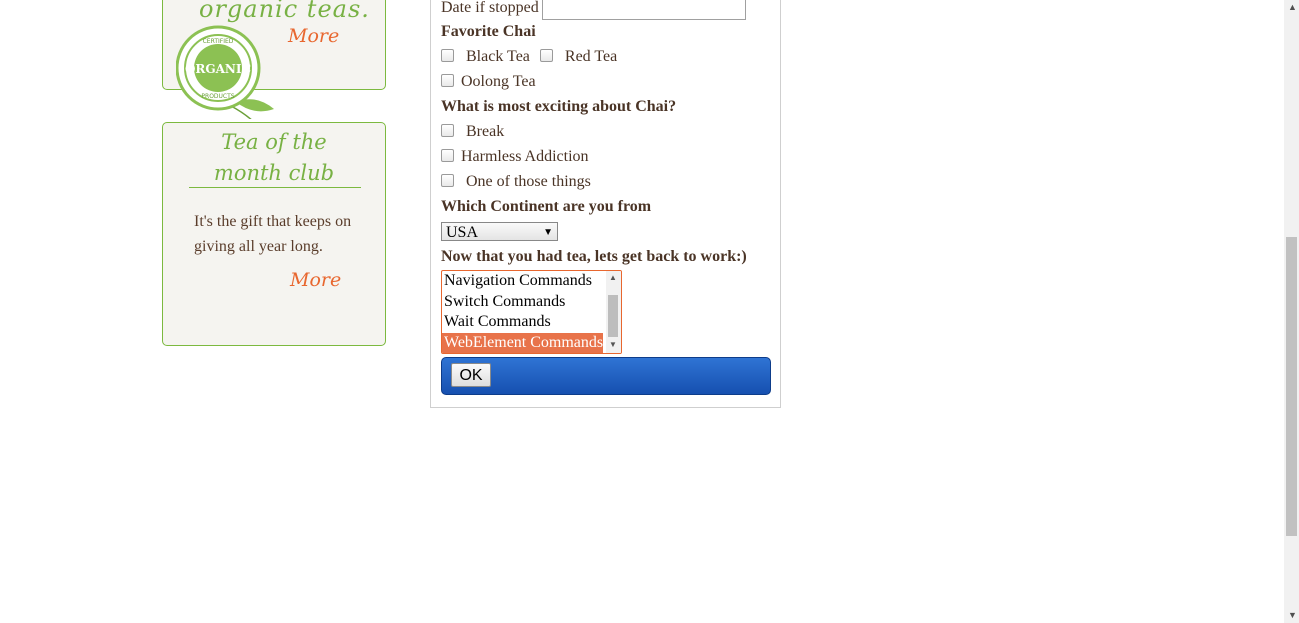 Image resolution: width=1299 pixels, height=623 pixels. I want to click on tea-club-divider, so click(275, 187).